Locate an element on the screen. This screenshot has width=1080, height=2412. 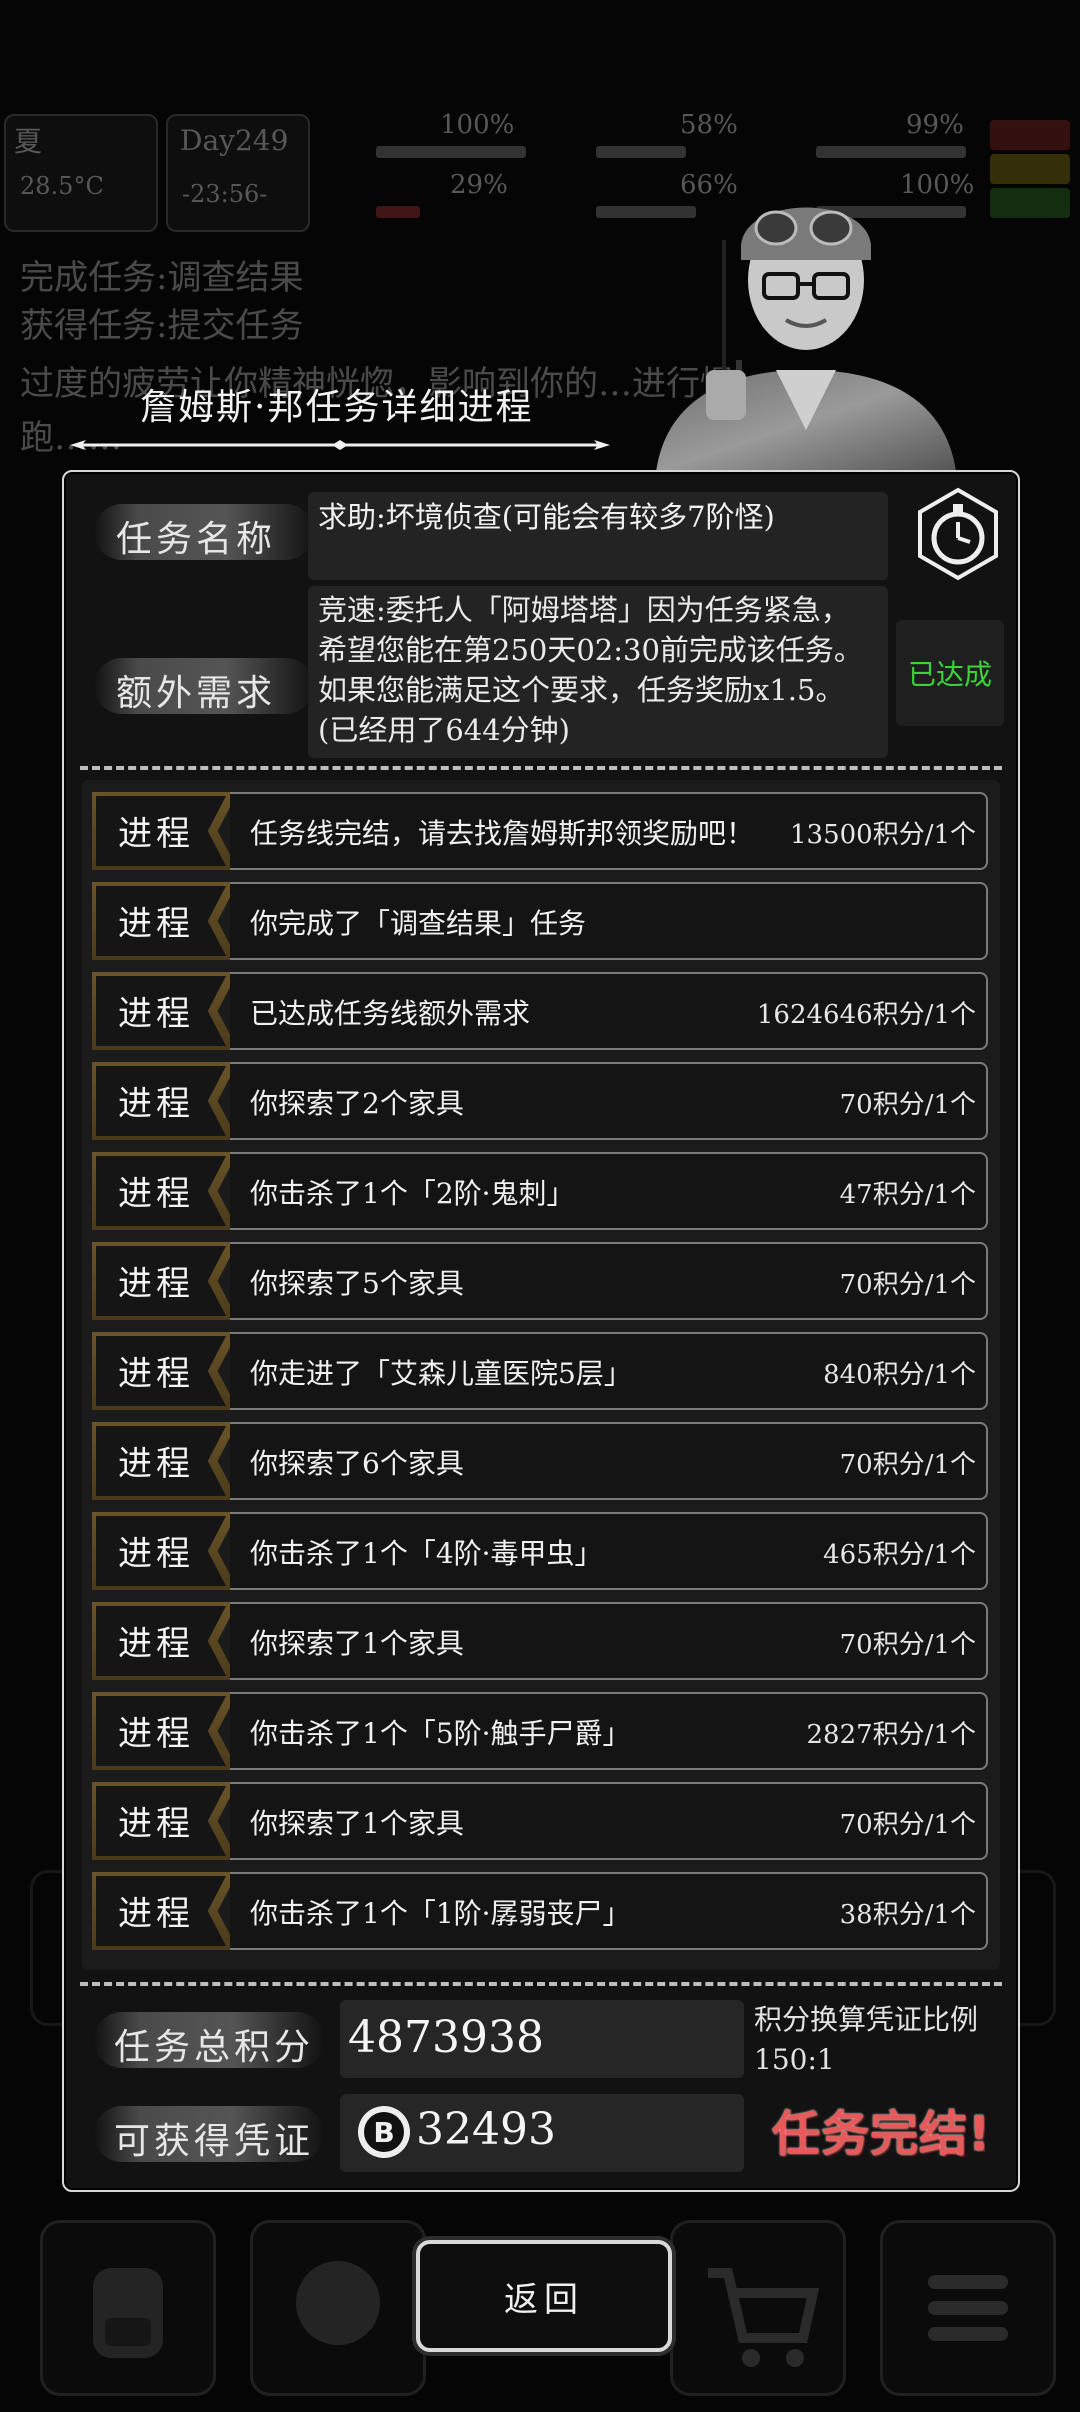
progress-body: 任务线完结，请去找詹姆斯邦领奖励吧！ 13500积分/1个 is located at coordinates (609, 831).